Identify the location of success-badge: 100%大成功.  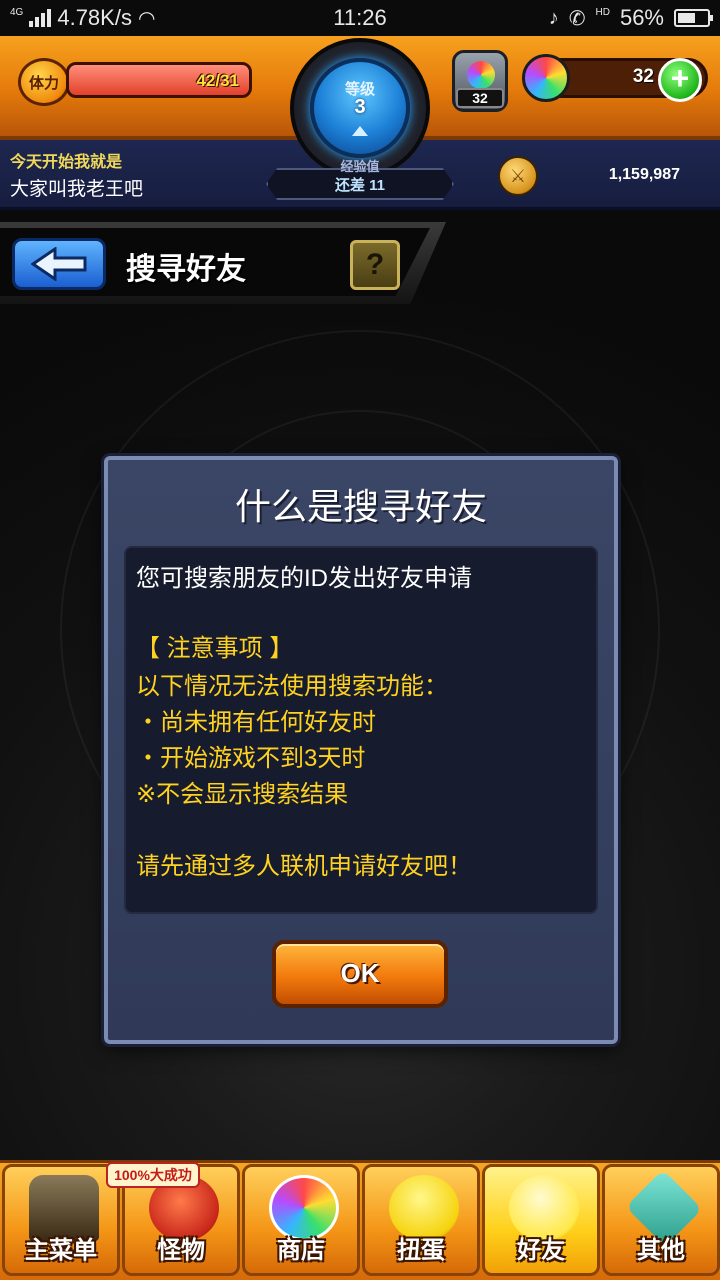
(153, 1175).